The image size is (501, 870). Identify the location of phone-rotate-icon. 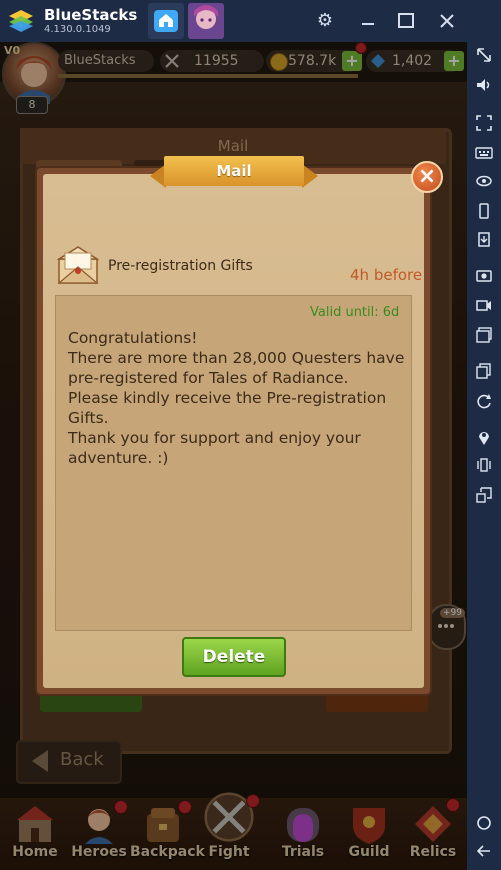
(484, 211).